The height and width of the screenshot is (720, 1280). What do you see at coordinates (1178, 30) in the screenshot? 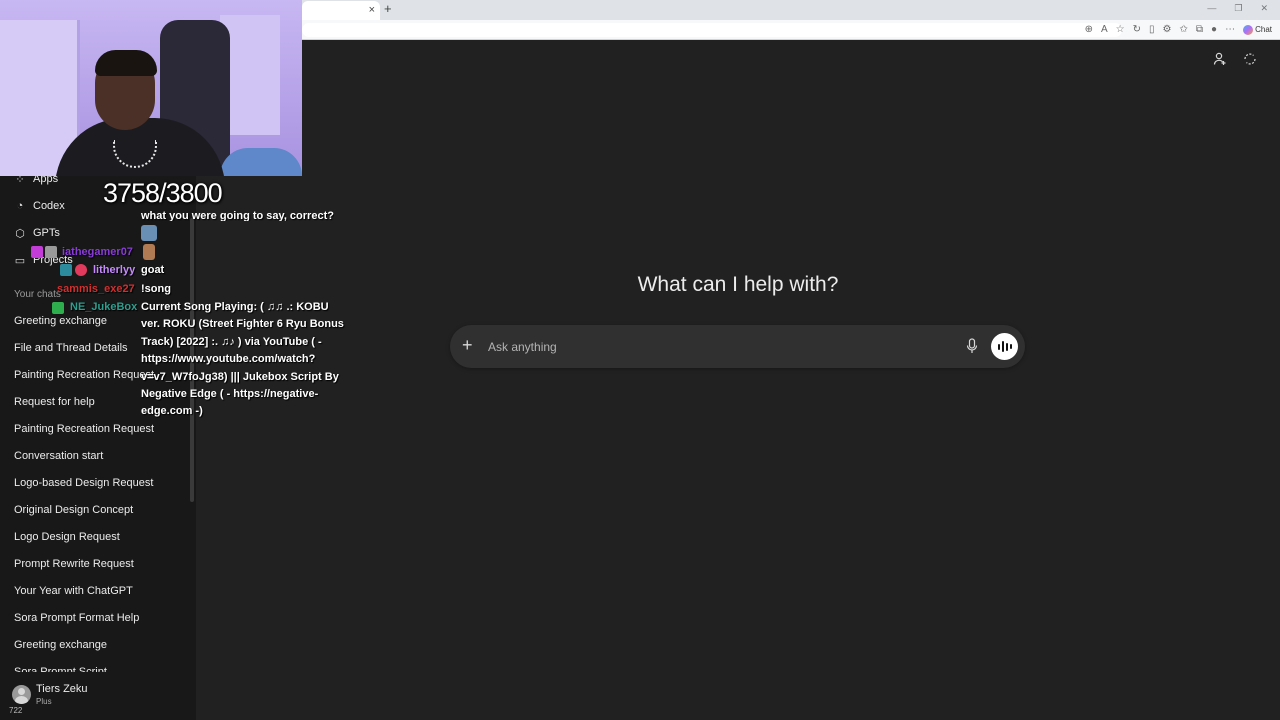
I see `toolbar-icons: ⊕ A ☆ ↻ ▯ ⚙ ✩ ⧉ ● ⋯ Chat` at bounding box center [1178, 30].